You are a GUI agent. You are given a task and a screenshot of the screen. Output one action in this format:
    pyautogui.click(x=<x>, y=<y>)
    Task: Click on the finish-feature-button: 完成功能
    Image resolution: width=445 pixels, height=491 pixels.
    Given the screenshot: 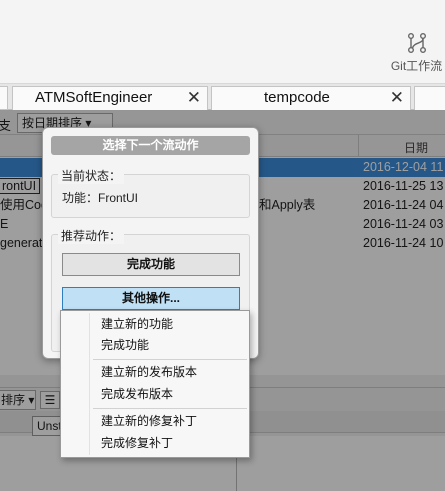 What is the action you would take?
    pyautogui.click(x=151, y=264)
    